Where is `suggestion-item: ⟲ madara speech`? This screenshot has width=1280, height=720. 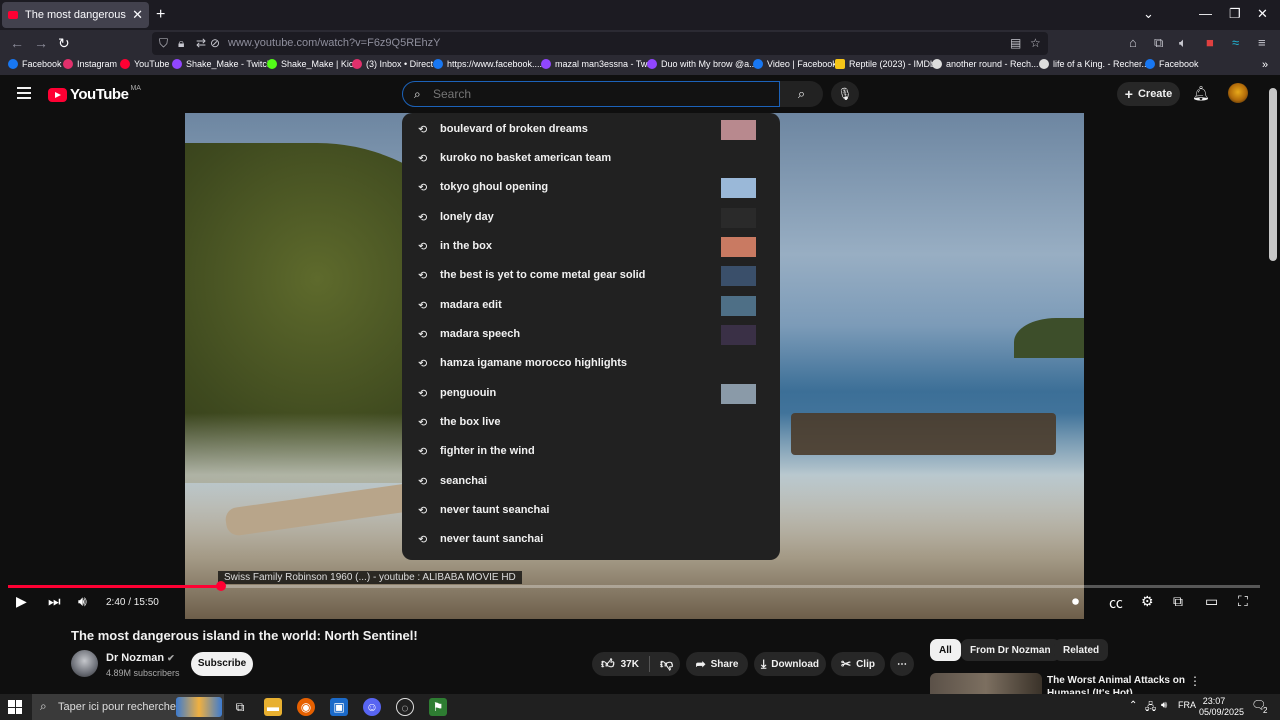 suggestion-item: ⟲ madara speech is located at coordinates (591, 334).